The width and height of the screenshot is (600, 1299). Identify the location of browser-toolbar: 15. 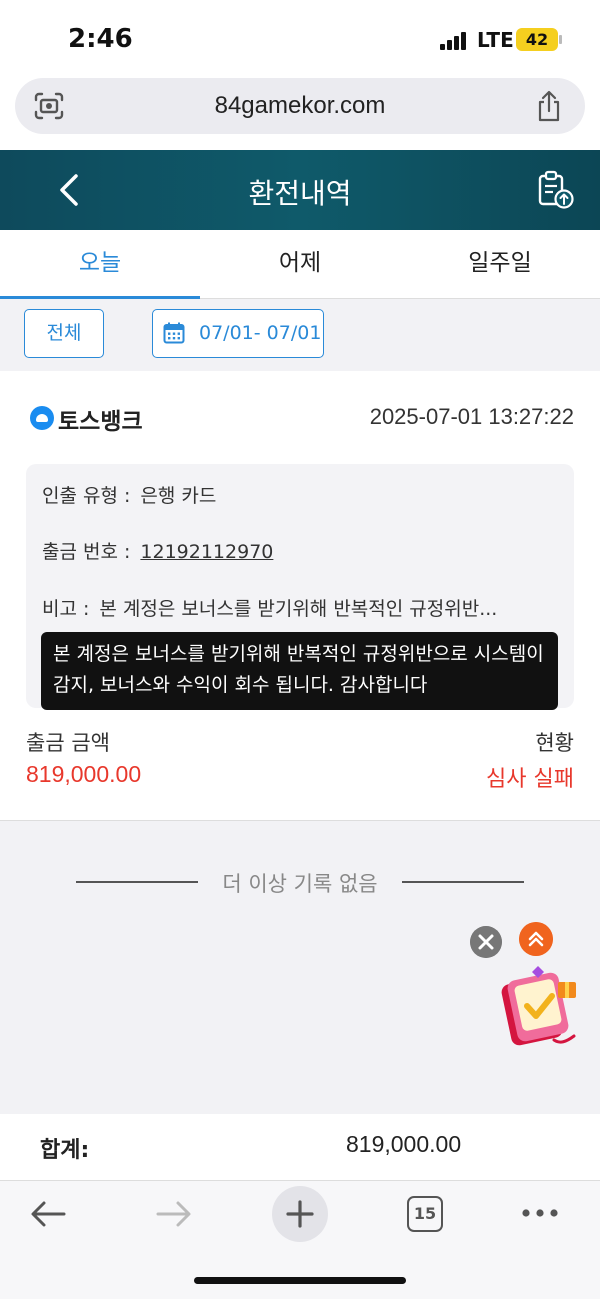
(300, 1239).